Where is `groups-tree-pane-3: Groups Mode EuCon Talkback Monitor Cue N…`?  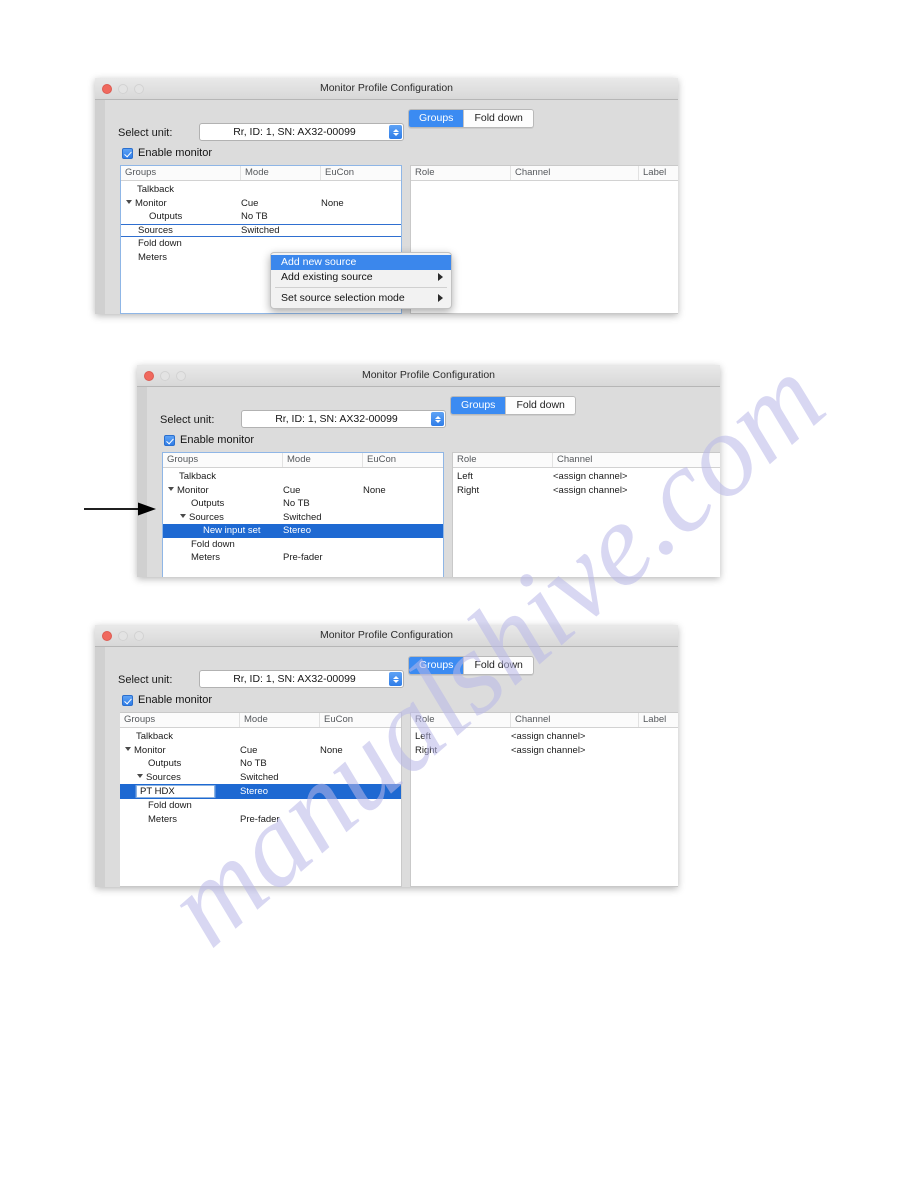 groups-tree-pane-3: Groups Mode EuCon Talkback Monitor Cue N… is located at coordinates (261, 799).